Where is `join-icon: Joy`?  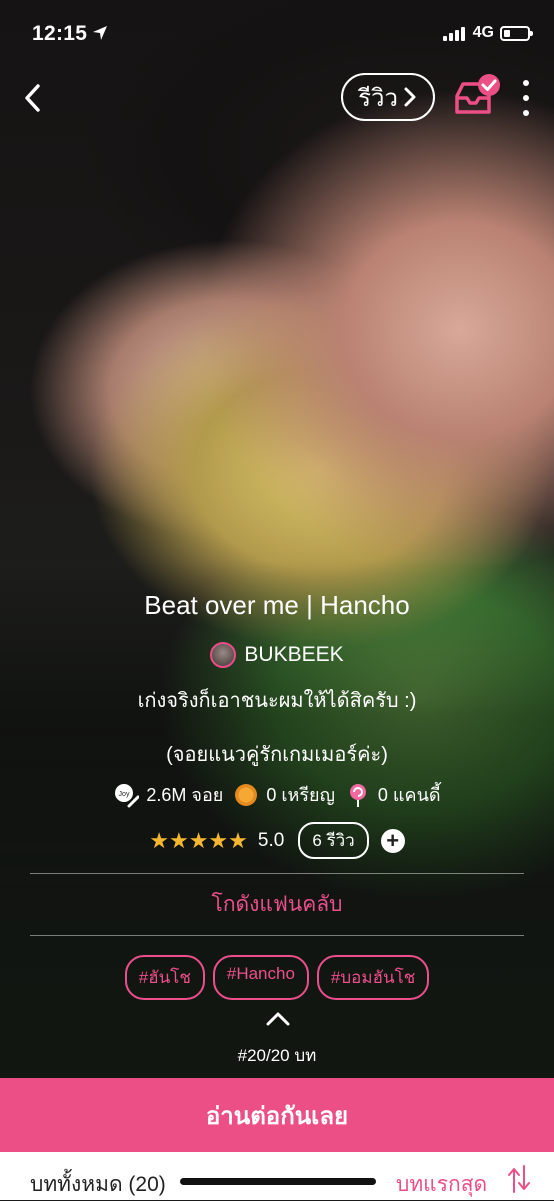 join-icon: Joy is located at coordinates (127, 795).